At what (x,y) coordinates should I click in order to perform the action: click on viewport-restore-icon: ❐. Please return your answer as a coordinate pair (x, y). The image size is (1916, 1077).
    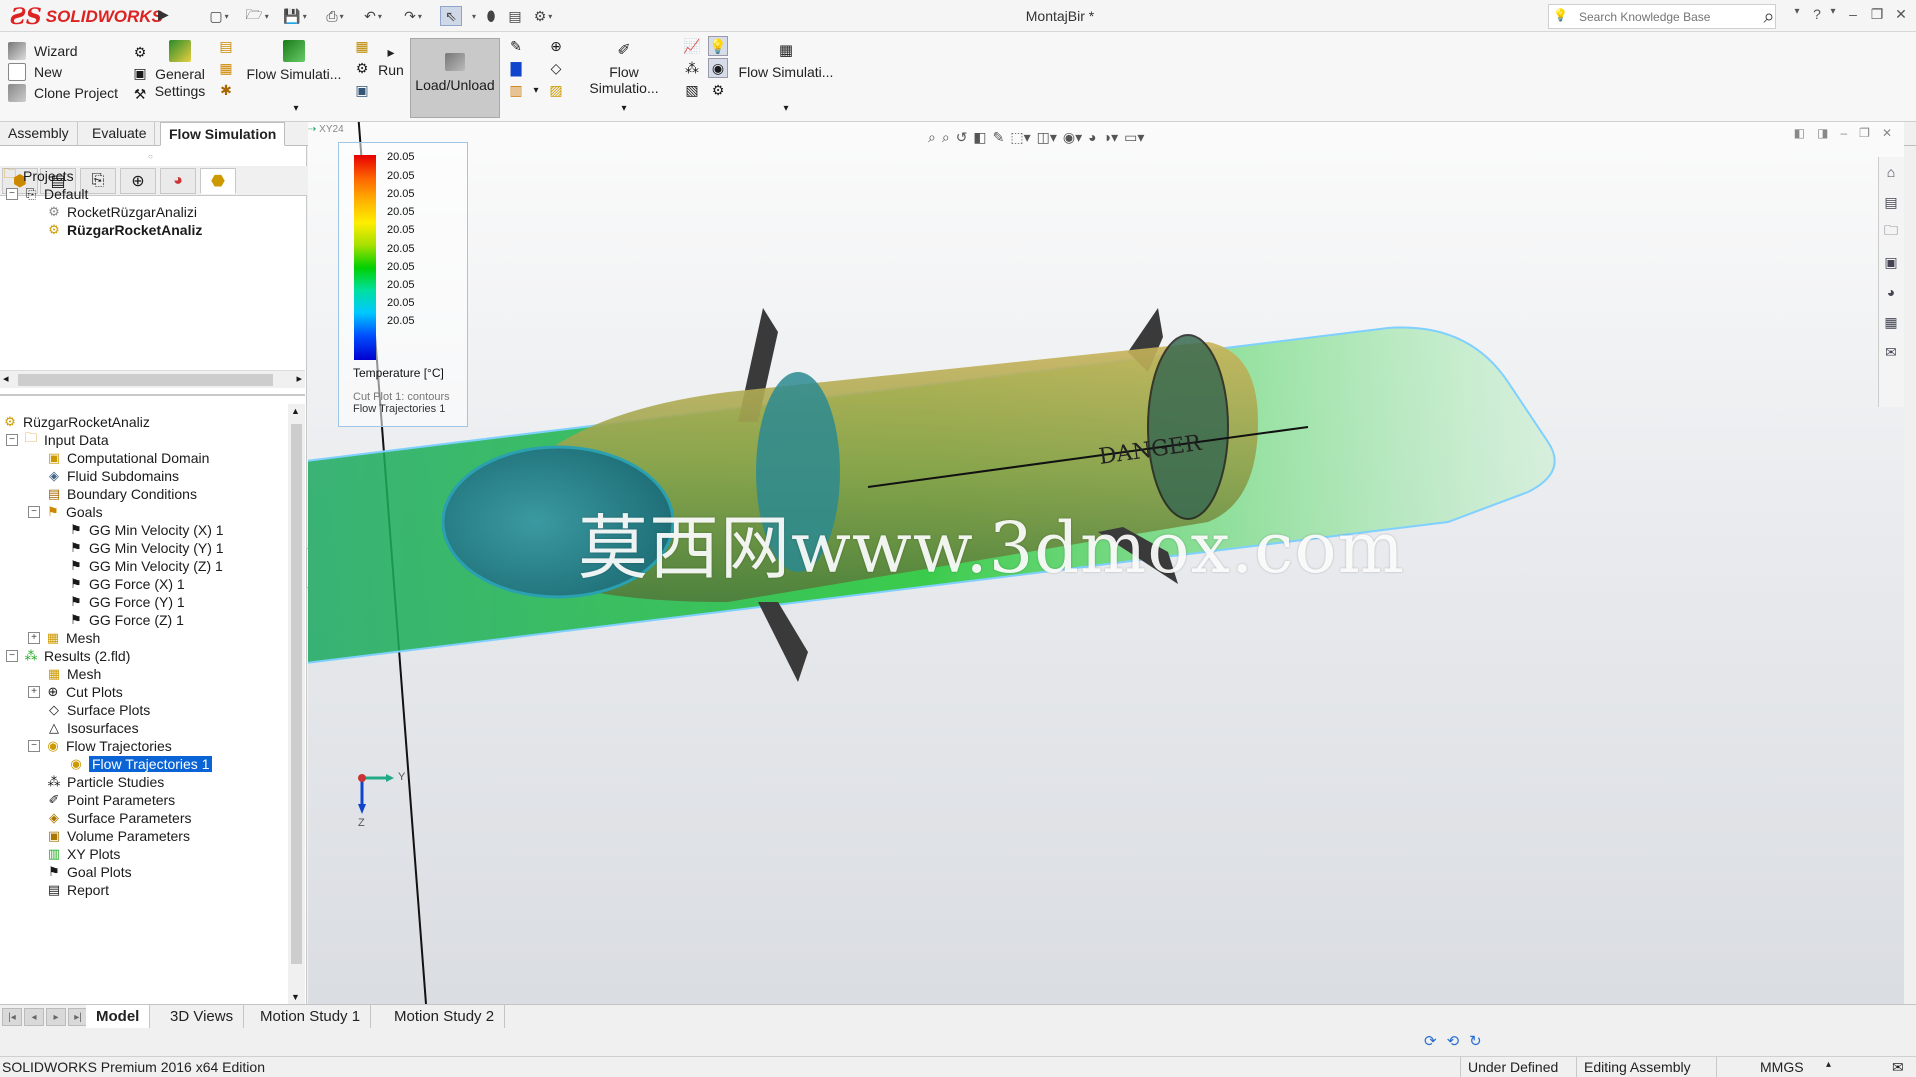
    Looking at the image, I should click on (1864, 133).